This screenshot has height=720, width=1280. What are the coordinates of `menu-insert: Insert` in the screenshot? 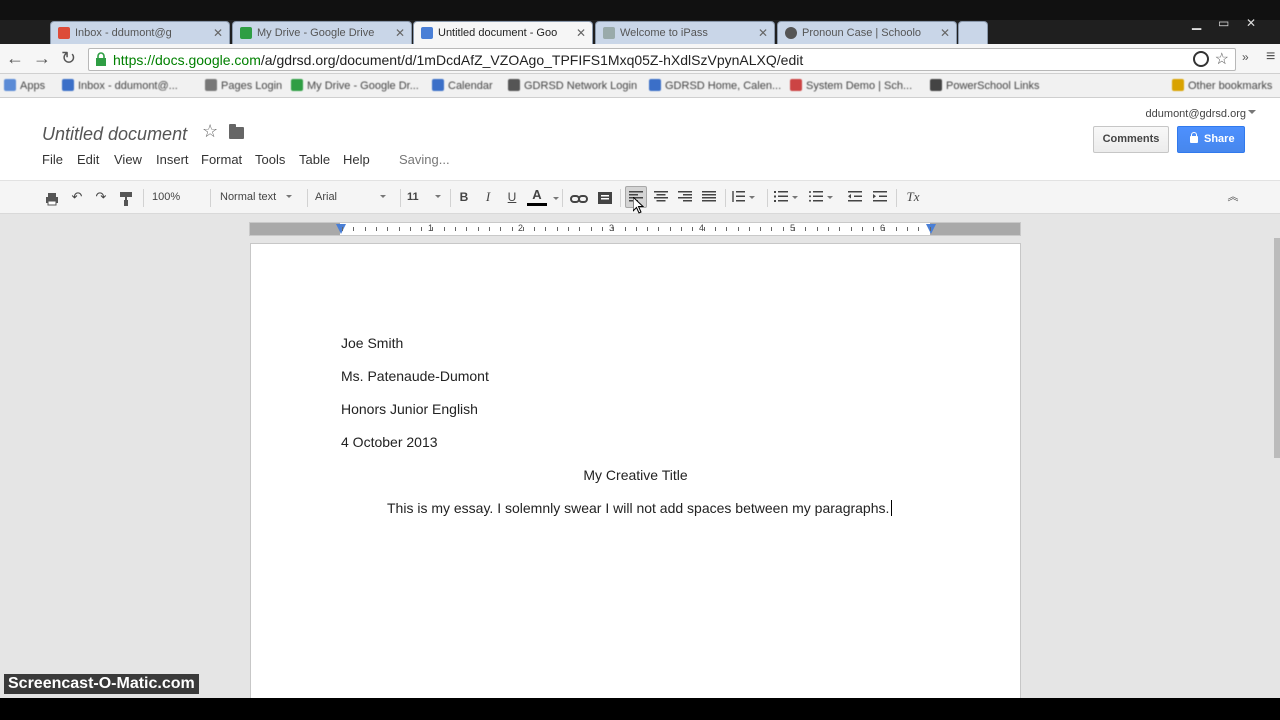 It's located at (172, 159).